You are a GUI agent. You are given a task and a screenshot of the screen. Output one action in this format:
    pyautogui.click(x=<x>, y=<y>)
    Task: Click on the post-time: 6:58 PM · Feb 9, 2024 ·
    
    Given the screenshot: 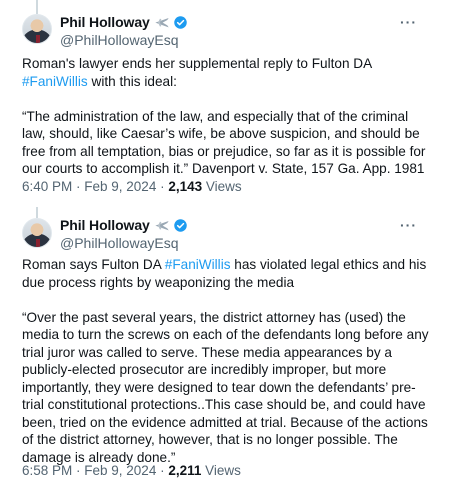 What is the action you would take?
    pyautogui.click(x=95, y=470)
    